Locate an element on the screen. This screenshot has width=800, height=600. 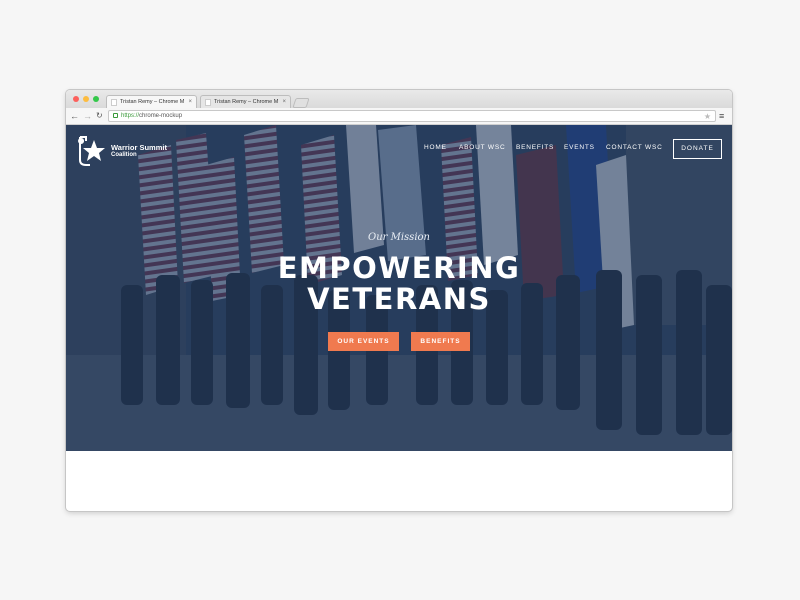
window-close-button is located at coordinates (76, 99).